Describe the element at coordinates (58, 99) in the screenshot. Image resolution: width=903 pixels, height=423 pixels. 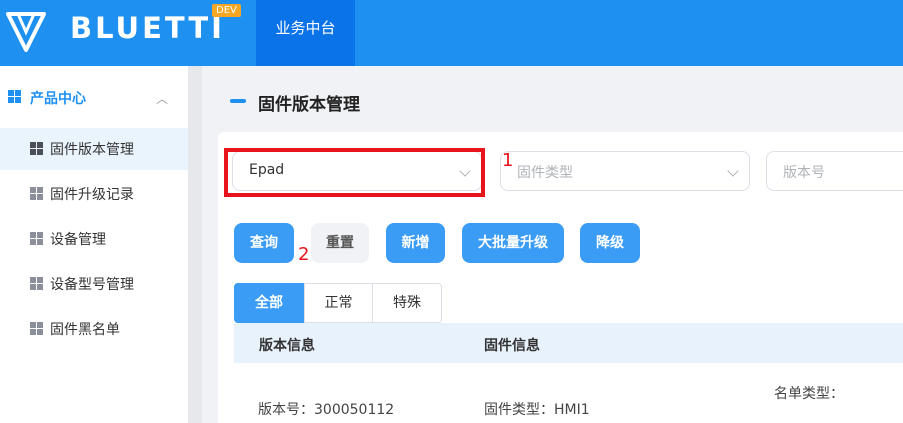
I see `sidebar-group-label: 产品中心` at that location.